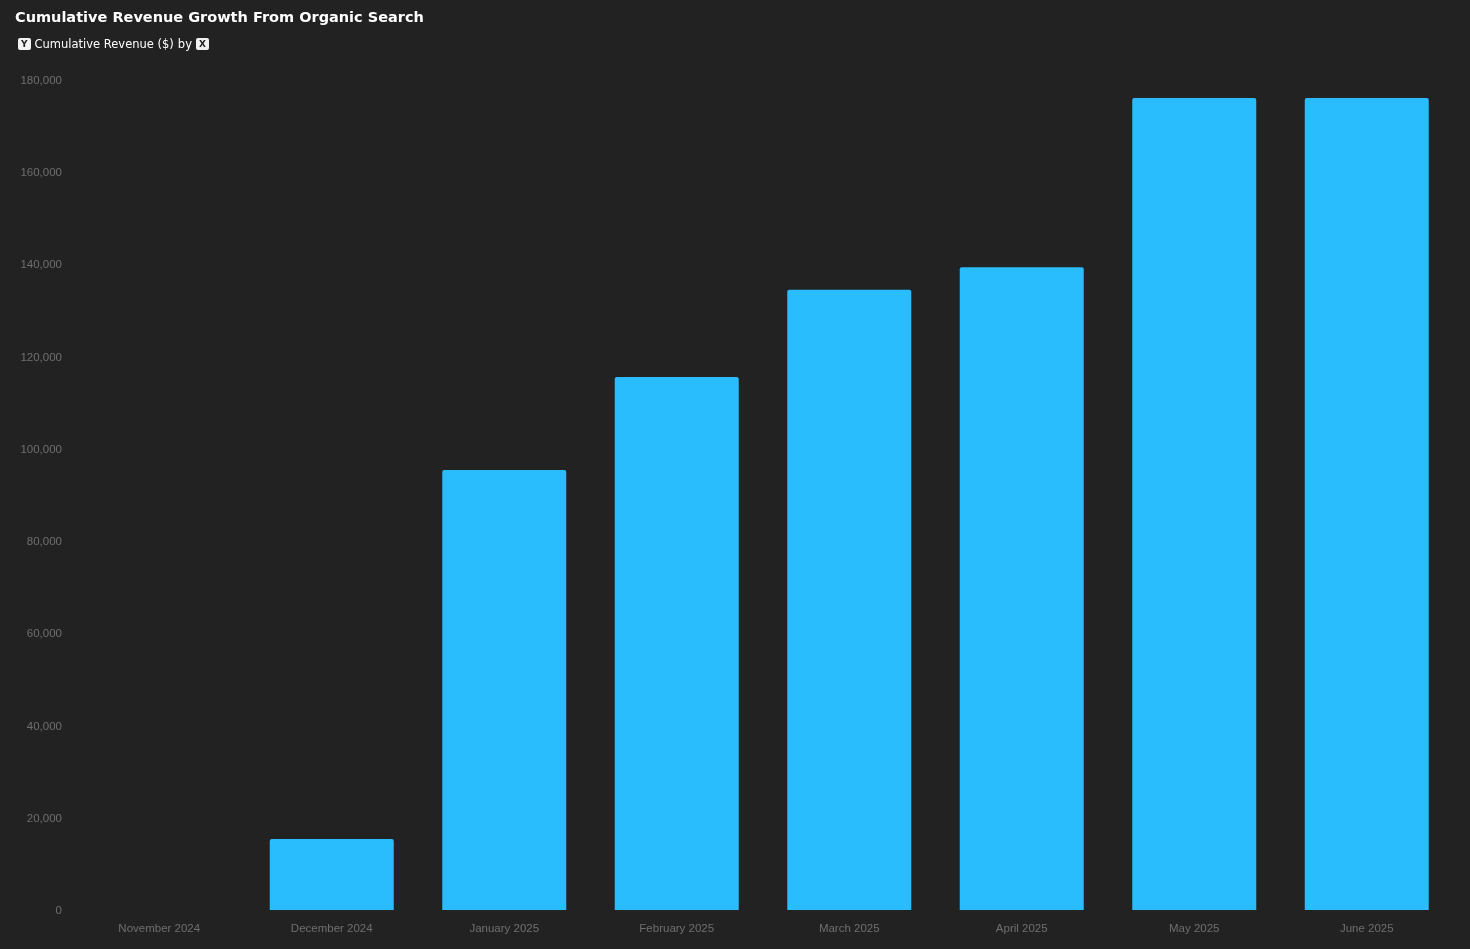  I want to click on x-tick-label: November 2024, so click(159, 928).